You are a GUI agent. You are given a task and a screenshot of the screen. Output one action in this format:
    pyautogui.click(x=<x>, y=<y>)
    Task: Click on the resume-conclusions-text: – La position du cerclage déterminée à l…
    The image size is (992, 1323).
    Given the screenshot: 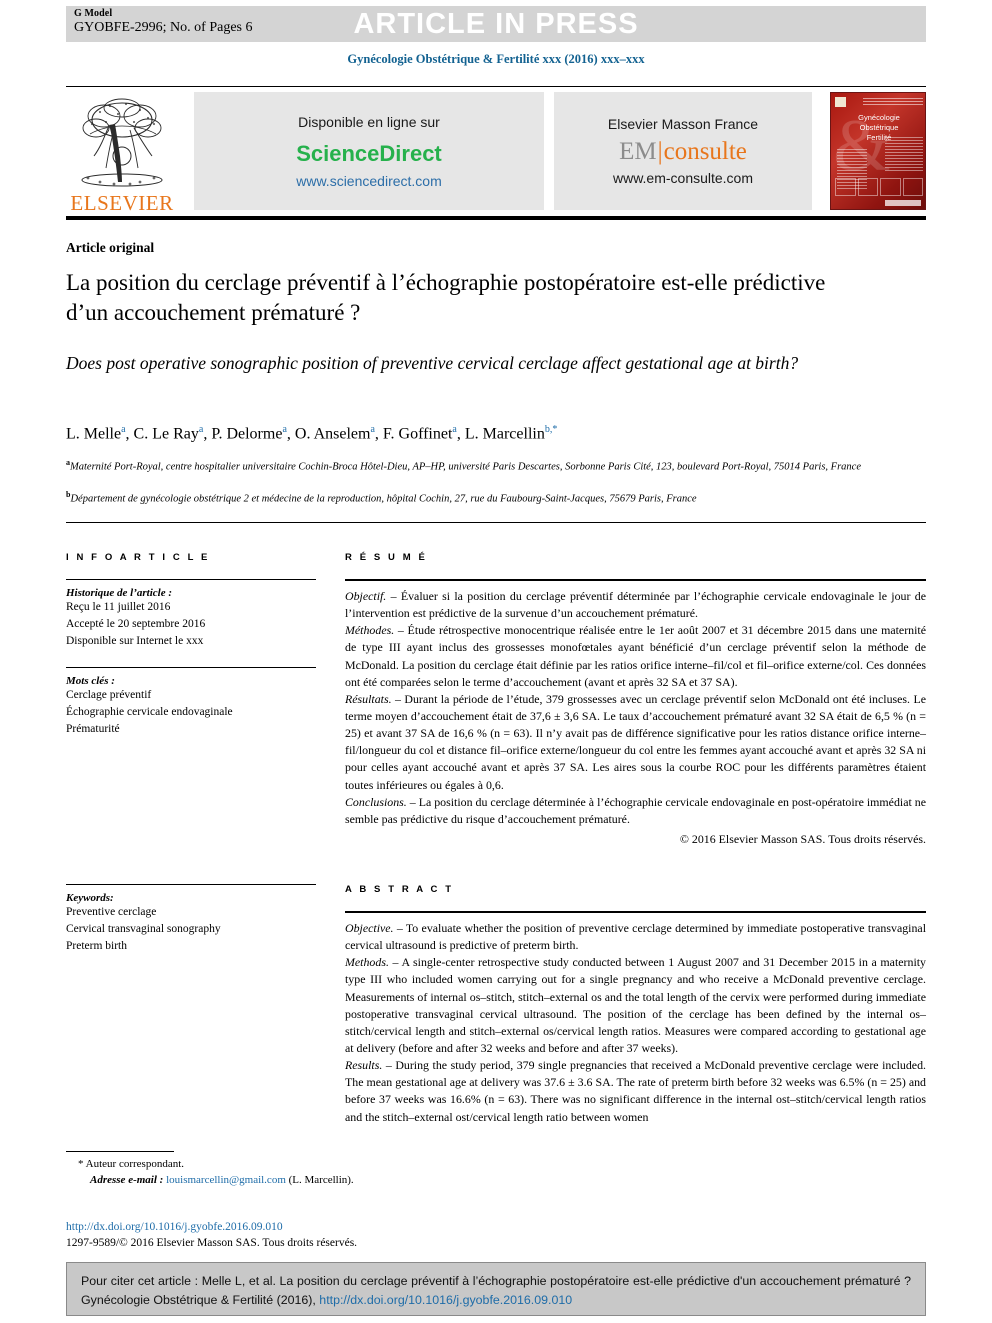 What is the action you would take?
    pyautogui.click(x=635, y=810)
    